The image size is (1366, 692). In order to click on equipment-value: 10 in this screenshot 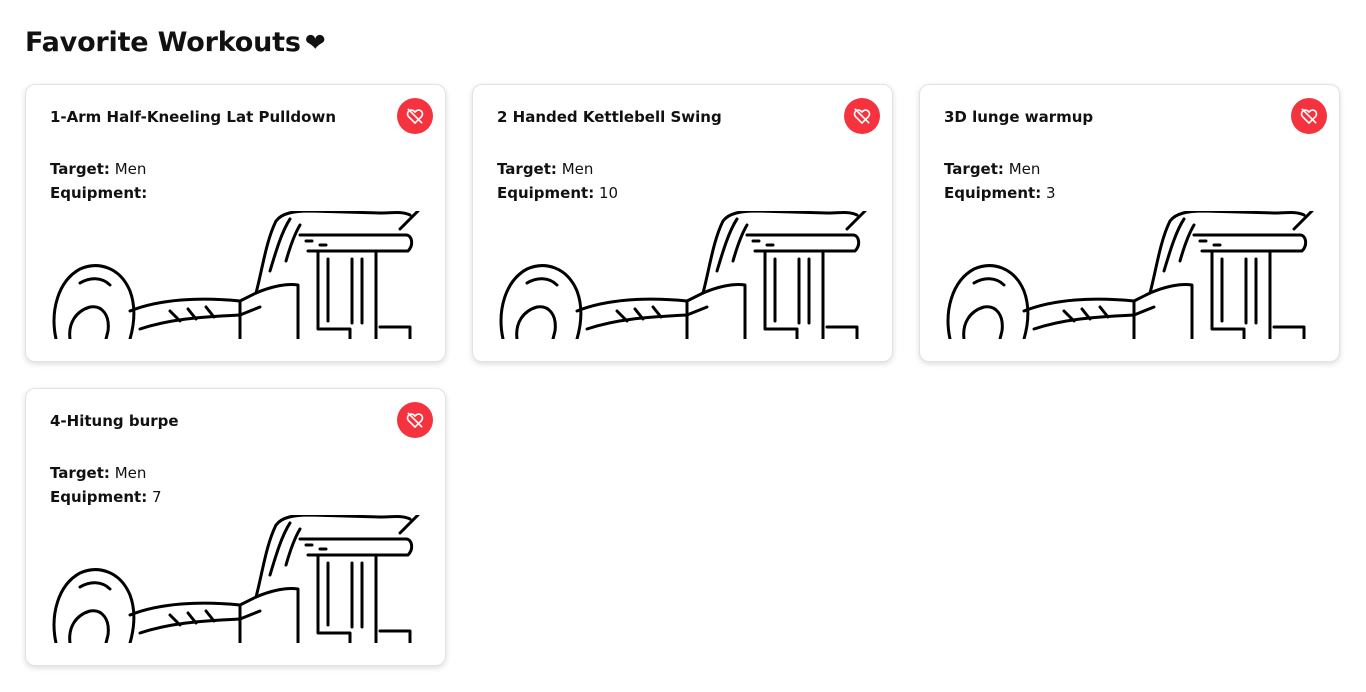, I will do `click(608, 193)`.